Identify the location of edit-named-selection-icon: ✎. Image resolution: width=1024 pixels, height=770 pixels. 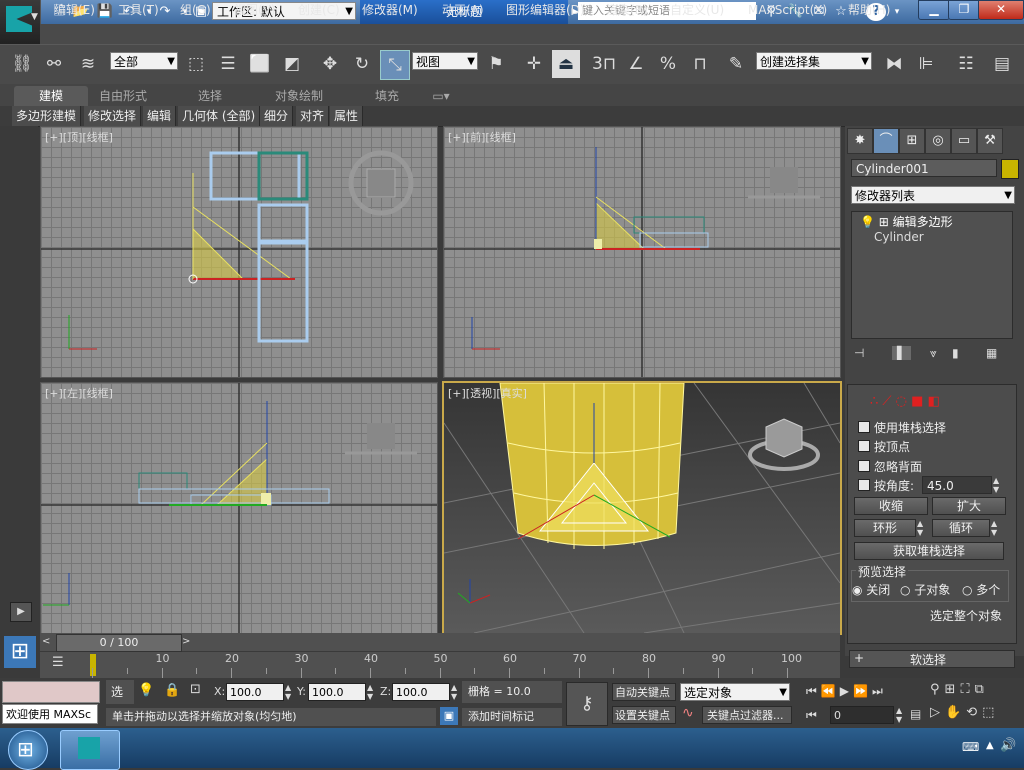
(736, 64).